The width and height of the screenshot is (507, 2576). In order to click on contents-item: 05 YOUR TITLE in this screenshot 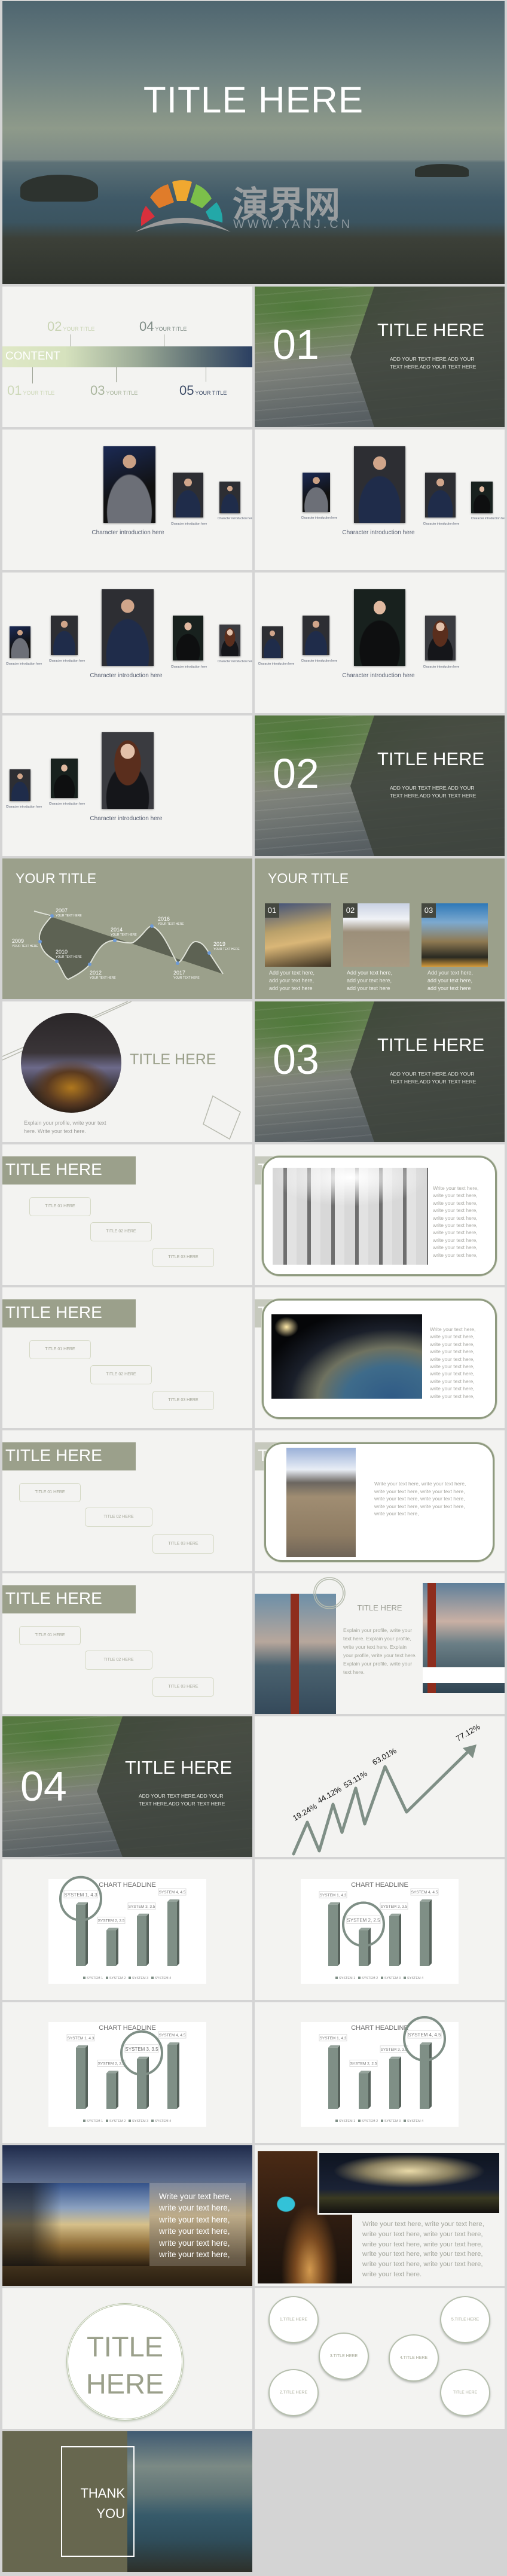, I will do `click(203, 390)`.